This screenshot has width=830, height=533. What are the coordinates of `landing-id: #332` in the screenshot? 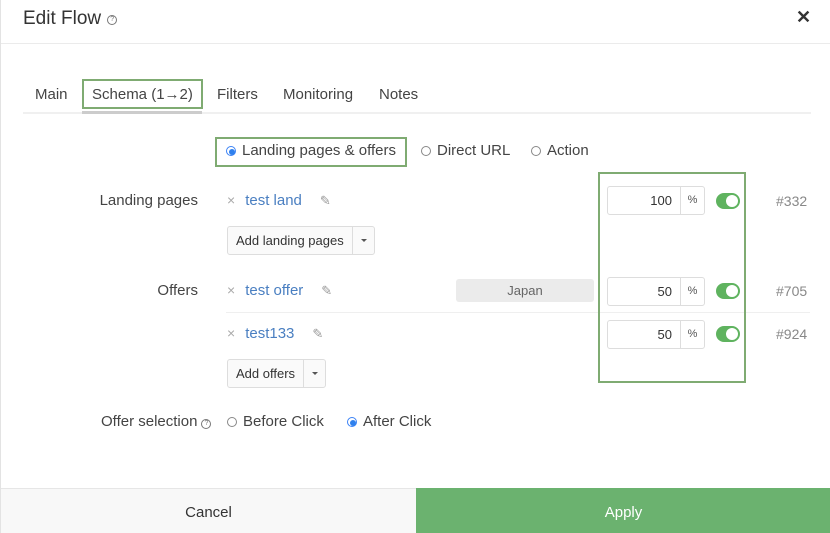 It's located at (792, 201).